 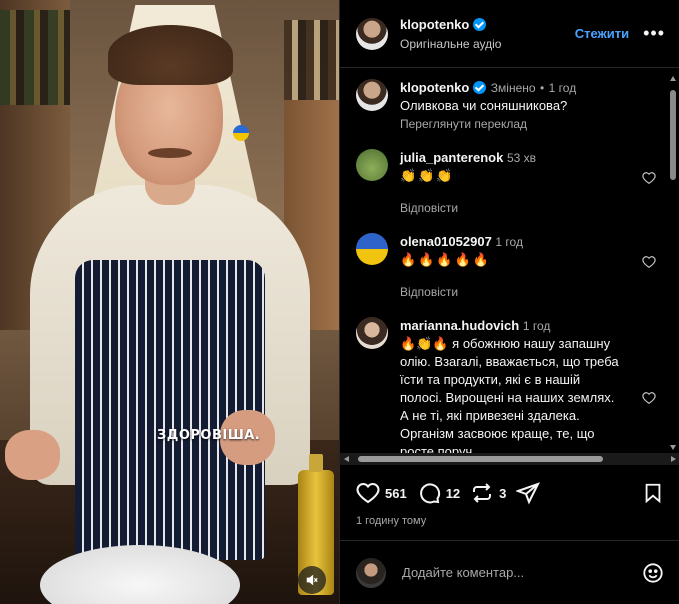 I want to click on vertical-scrollbar, so click(x=673, y=262).